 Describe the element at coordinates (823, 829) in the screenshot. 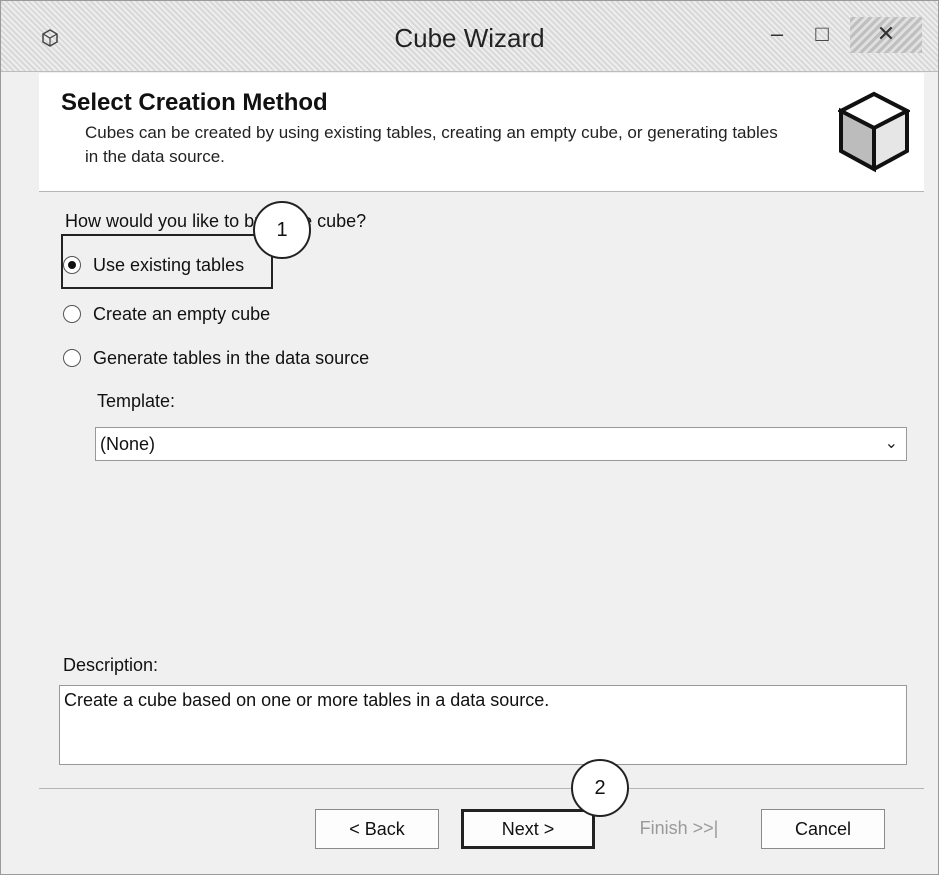

I see `cancel-button: Cancel` at that location.